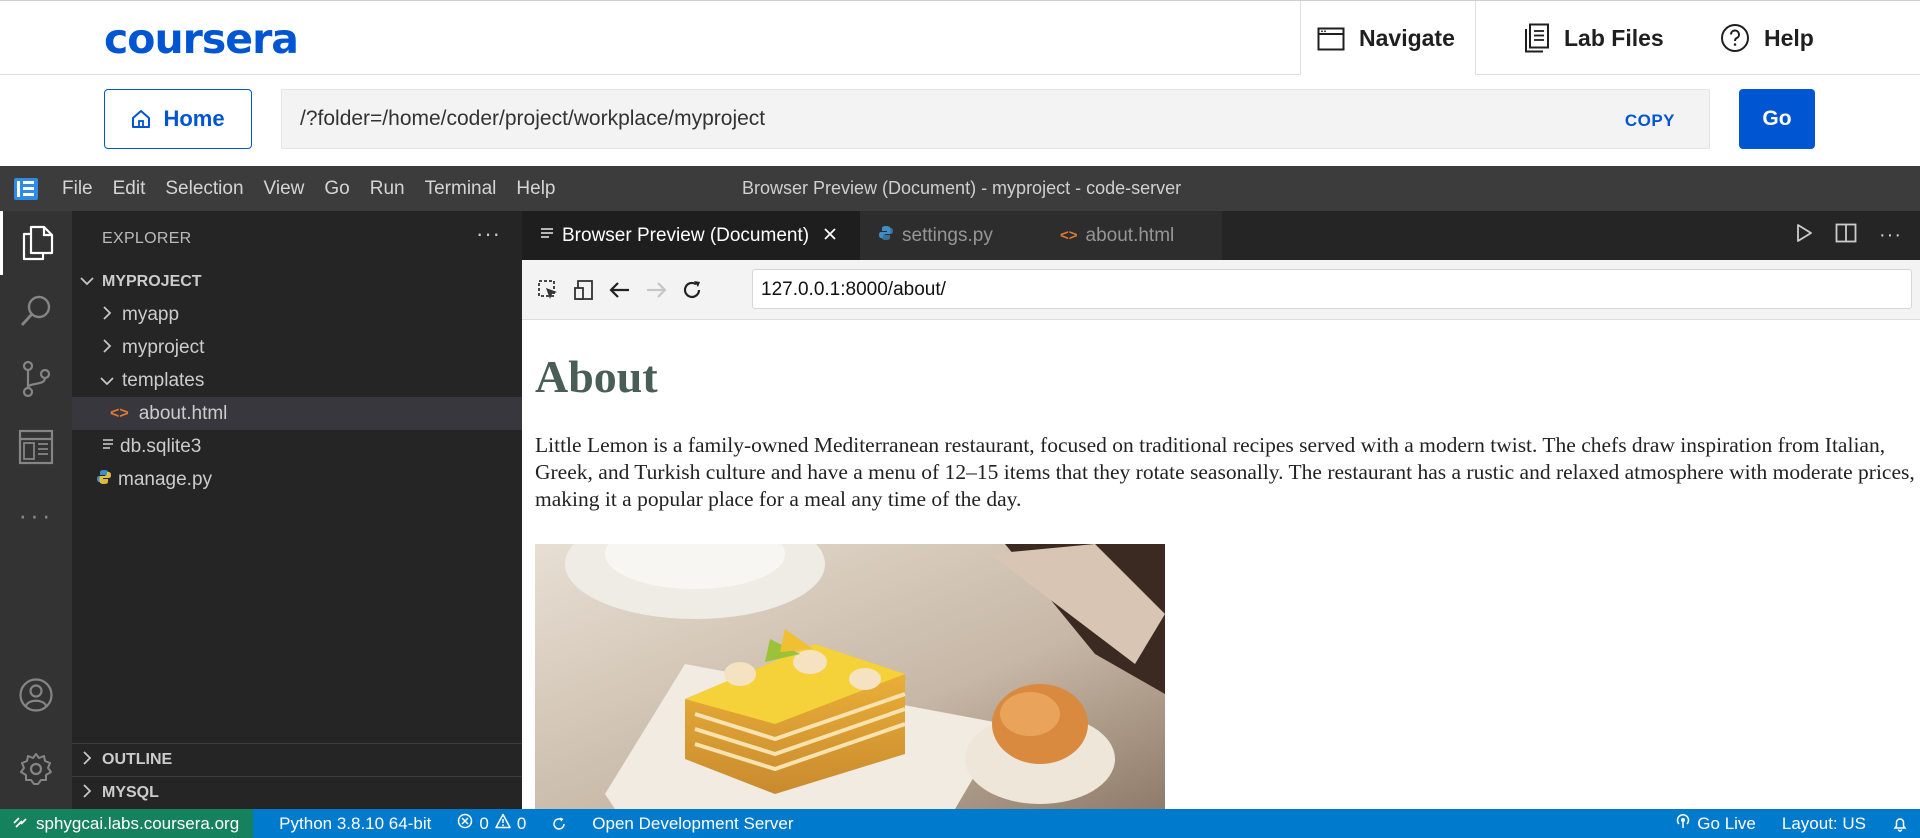 This screenshot has width=1920, height=838. What do you see at coordinates (584, 290) in the screenshot?
I see `device-toggle-icon` at bounding box center [584, 290].